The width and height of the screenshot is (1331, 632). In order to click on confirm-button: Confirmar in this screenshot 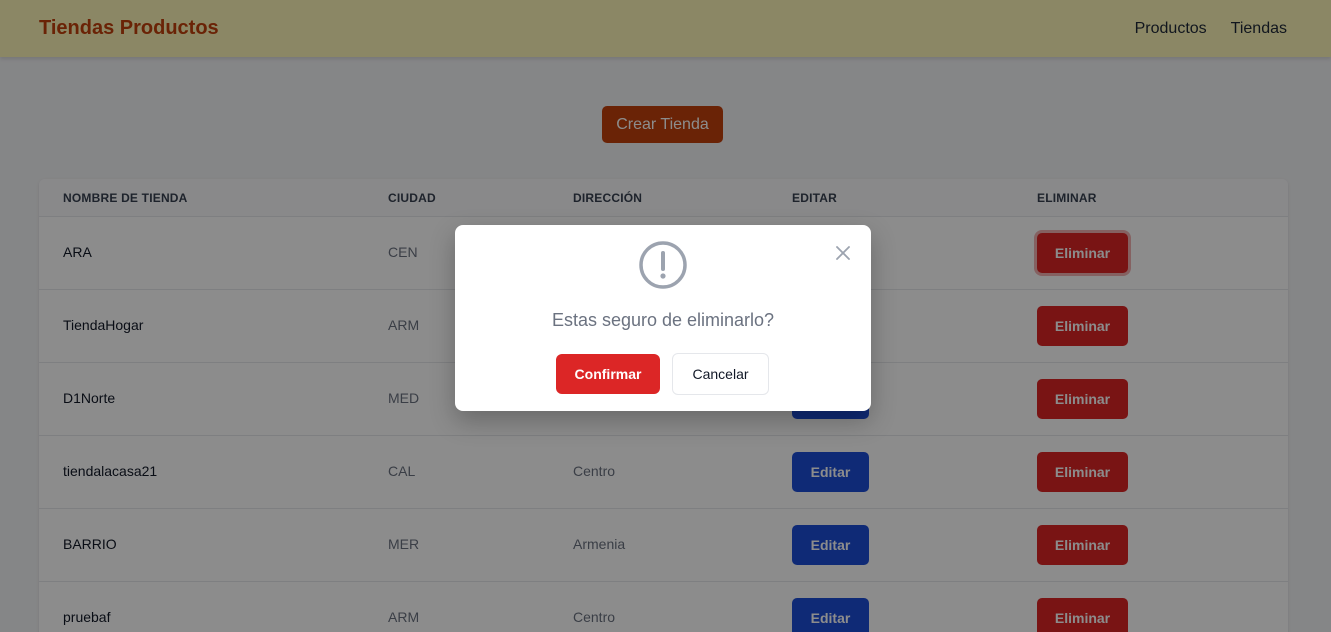, I will do `click(608, 374)`.